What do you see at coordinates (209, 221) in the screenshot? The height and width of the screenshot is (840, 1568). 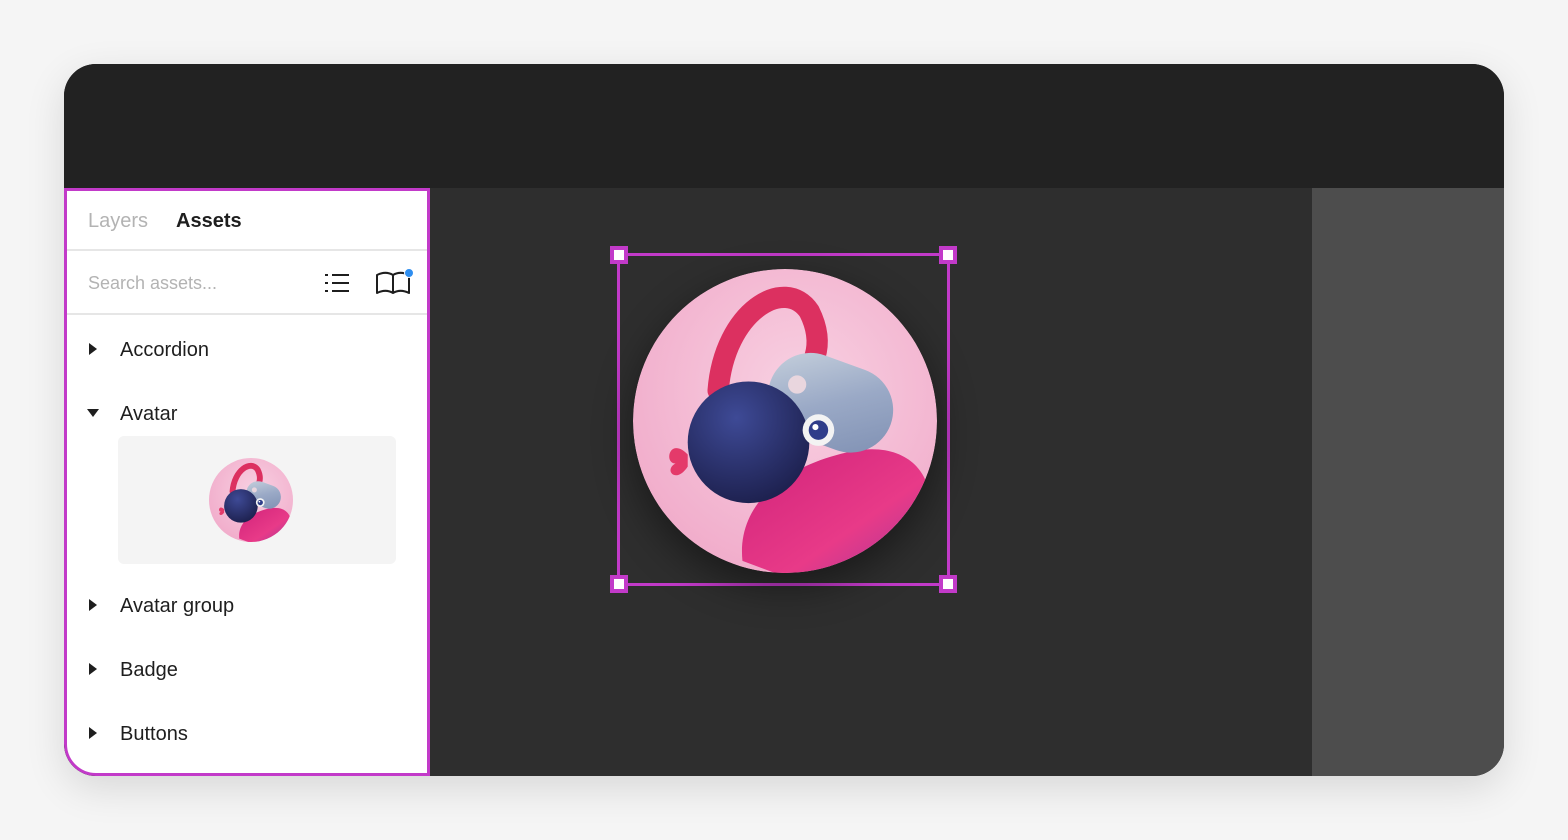 I see `tab-assets: Assets` at bounding box center [209, 221].